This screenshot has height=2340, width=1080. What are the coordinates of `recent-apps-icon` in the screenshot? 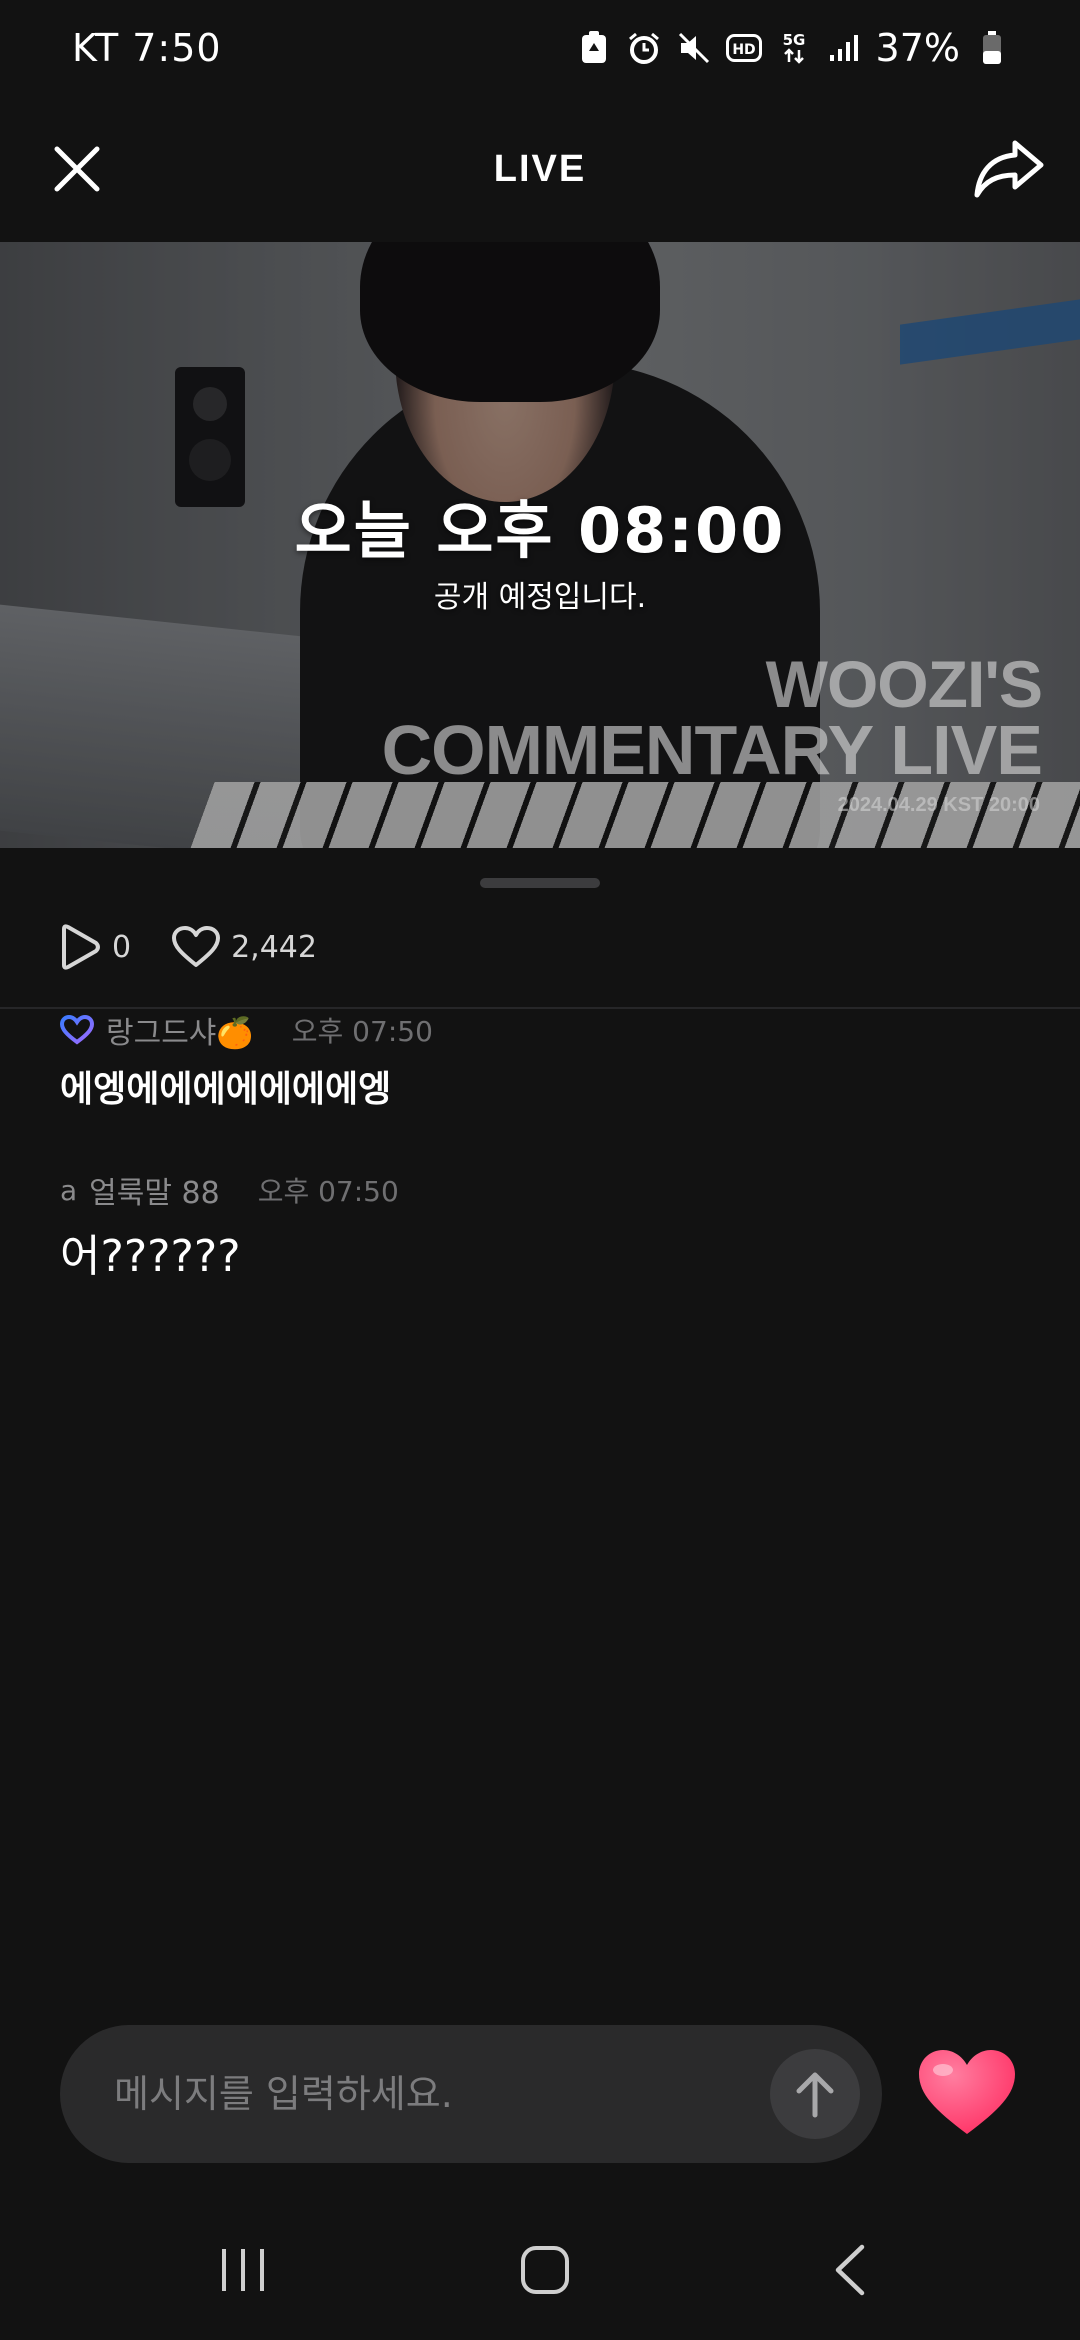 It's located at (243, 2270).